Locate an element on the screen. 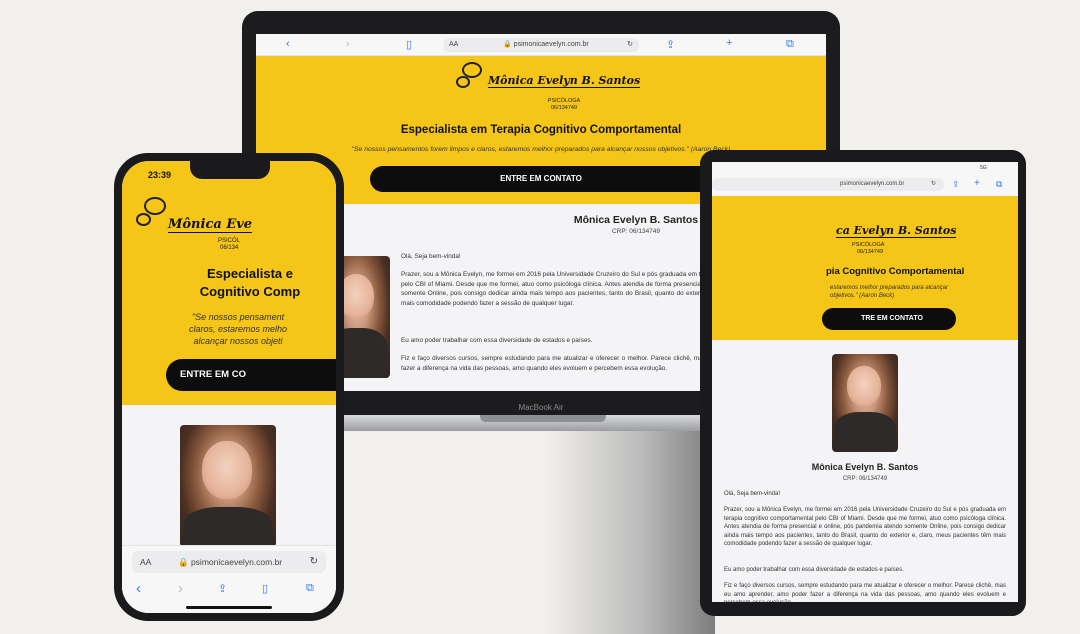 The image size is (1080, 634). logo-subtitle: PSICÓLOGA is located at coordinates (564, 101).